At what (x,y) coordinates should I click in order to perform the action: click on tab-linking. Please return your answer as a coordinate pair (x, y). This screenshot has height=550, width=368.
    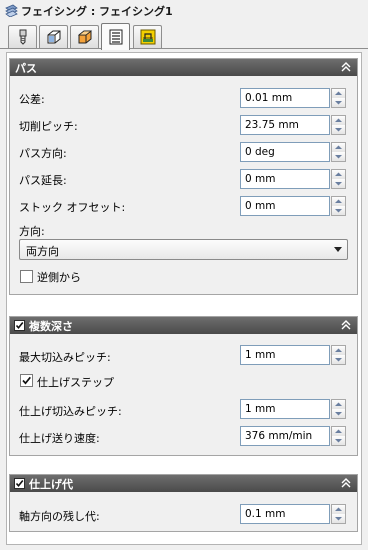
    Looking at the image, I should click on (147, 36).